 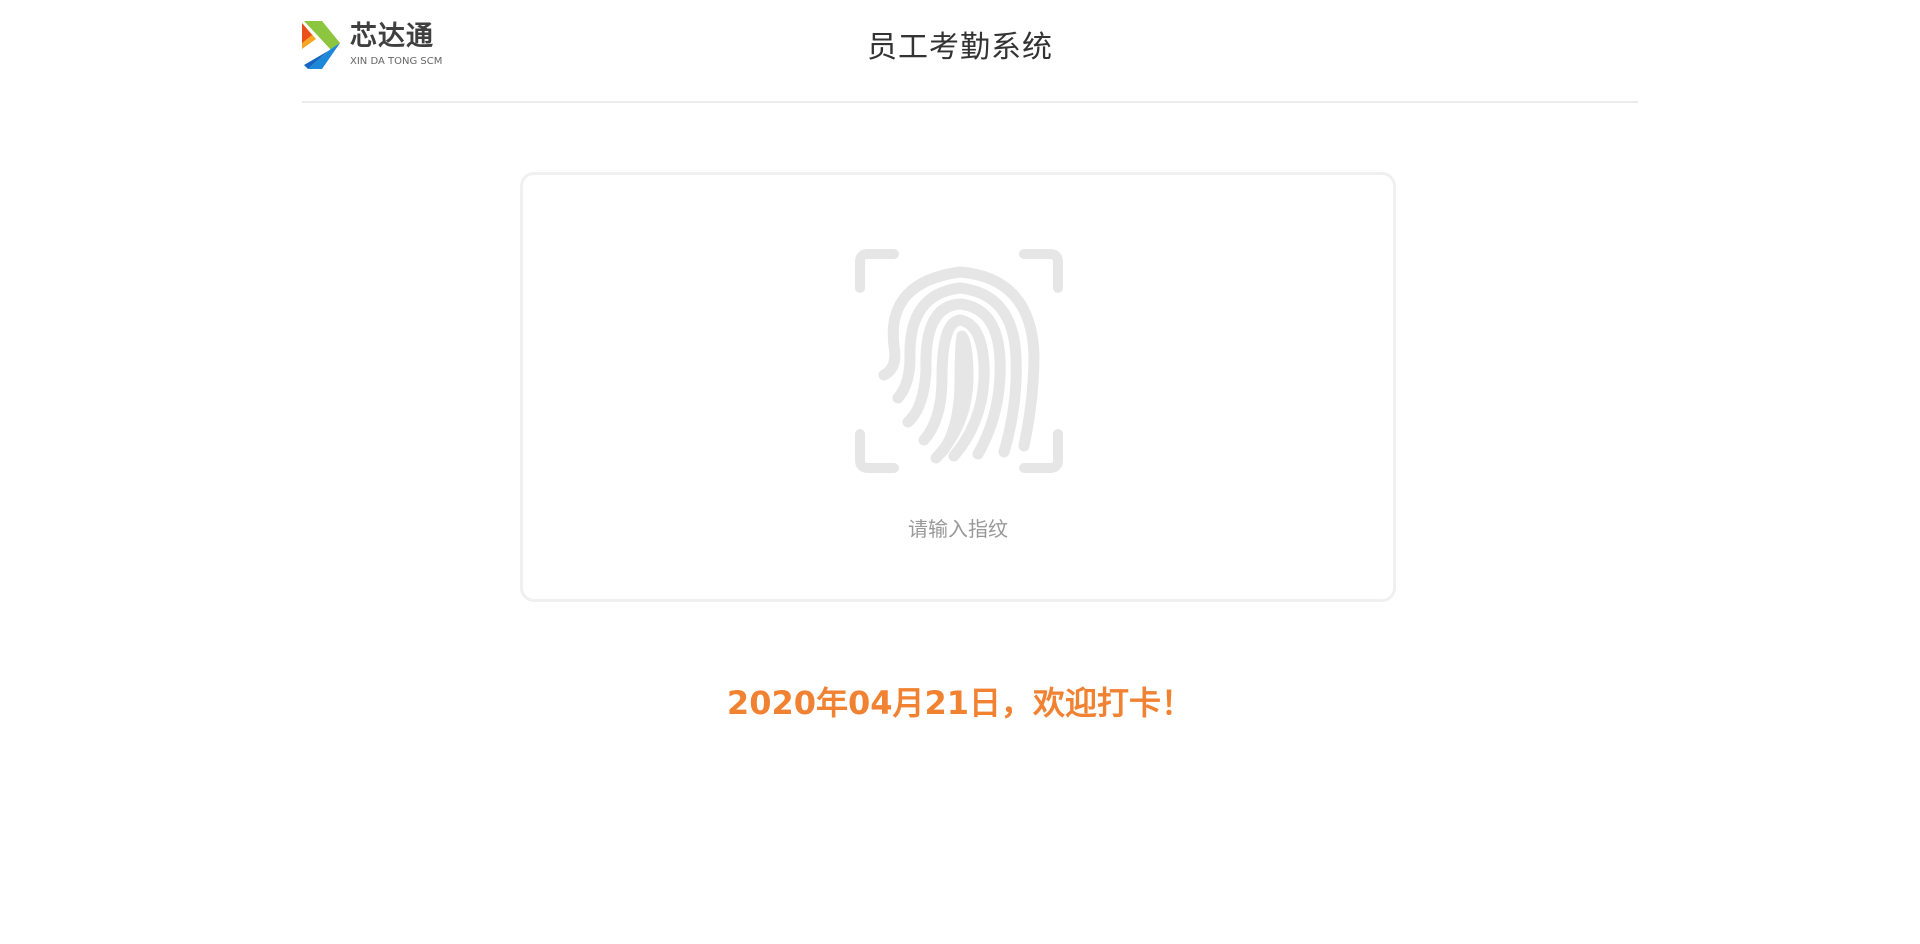 I want to click on fingerprint-icon, so click(x=959, y=361).